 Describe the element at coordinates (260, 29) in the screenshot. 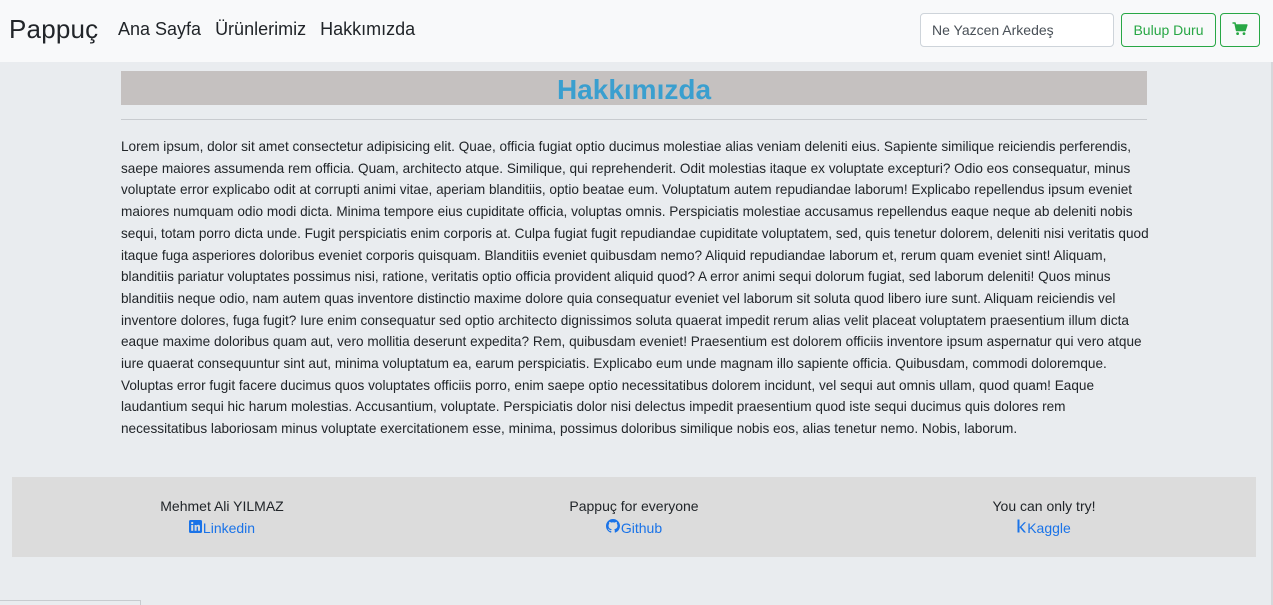

I see `nav-link-products: Ürünlerimiz` at that location.